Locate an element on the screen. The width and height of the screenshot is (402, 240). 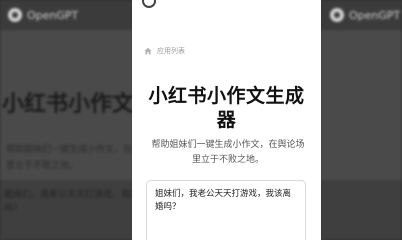
page-title: 小红书小作文生成 器 is located at coordinates (226, 108).